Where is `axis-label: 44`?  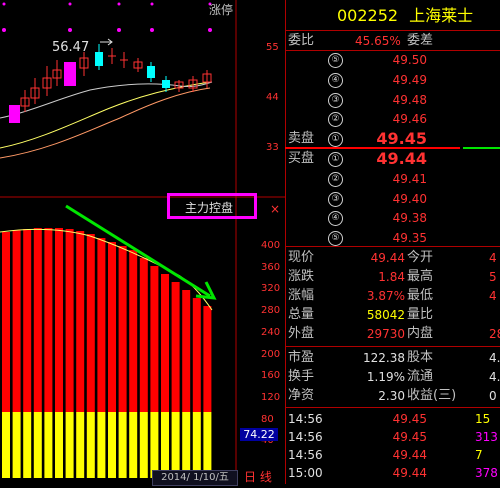
axis-label: 44 is located at coordinates (272, 97).